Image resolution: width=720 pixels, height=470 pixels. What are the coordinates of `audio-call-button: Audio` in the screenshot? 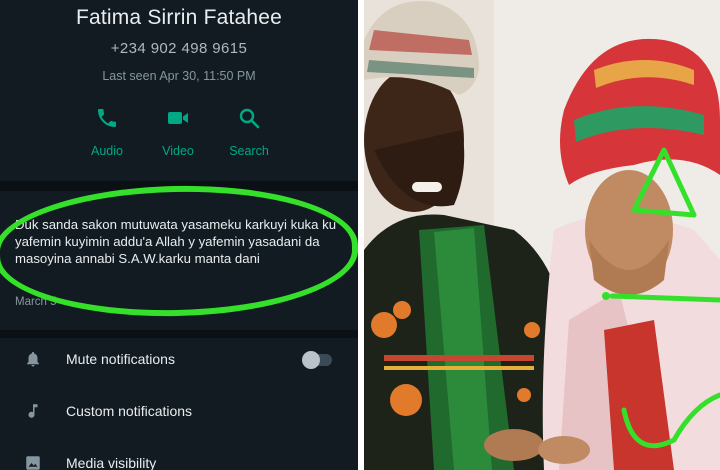 It's located at (107, 132).